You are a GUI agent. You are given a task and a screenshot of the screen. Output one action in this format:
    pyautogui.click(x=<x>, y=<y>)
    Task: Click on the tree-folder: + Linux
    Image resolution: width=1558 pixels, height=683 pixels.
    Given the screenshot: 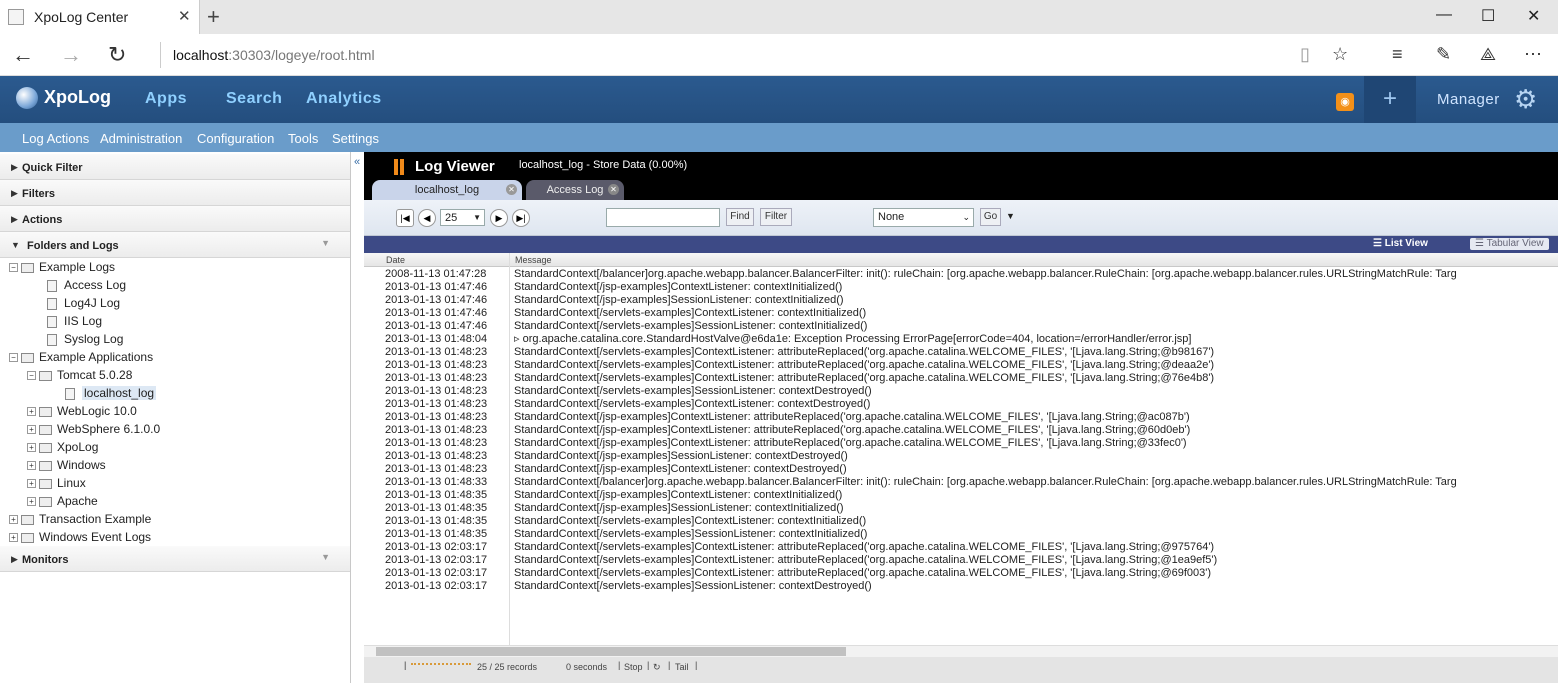 What is the action you would take?
    pyautogui.click(x=56, y=484)
    